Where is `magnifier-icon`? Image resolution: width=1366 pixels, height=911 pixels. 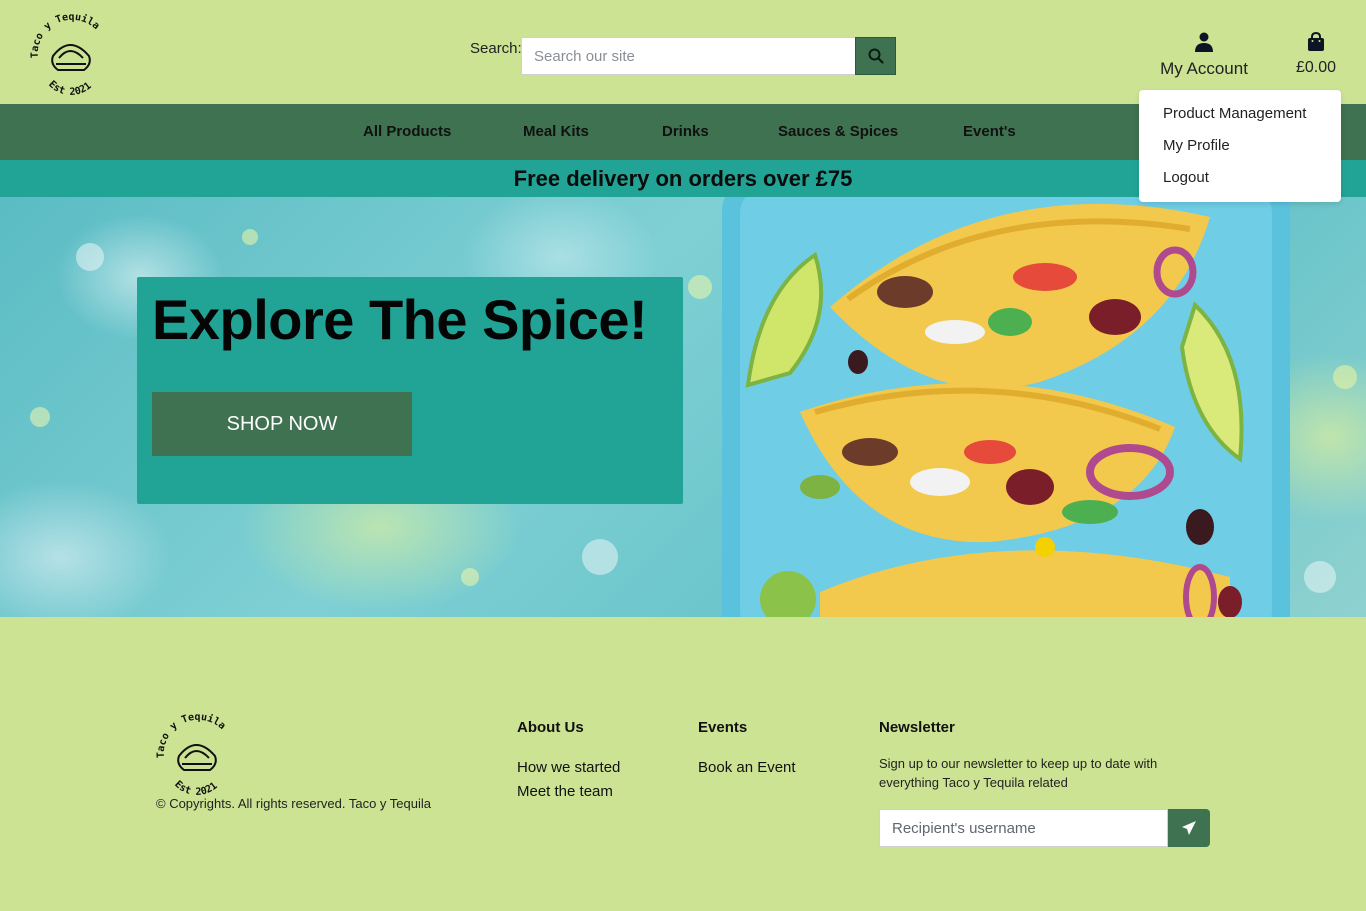 magnifier-icon is located at coordinates (876, 56).